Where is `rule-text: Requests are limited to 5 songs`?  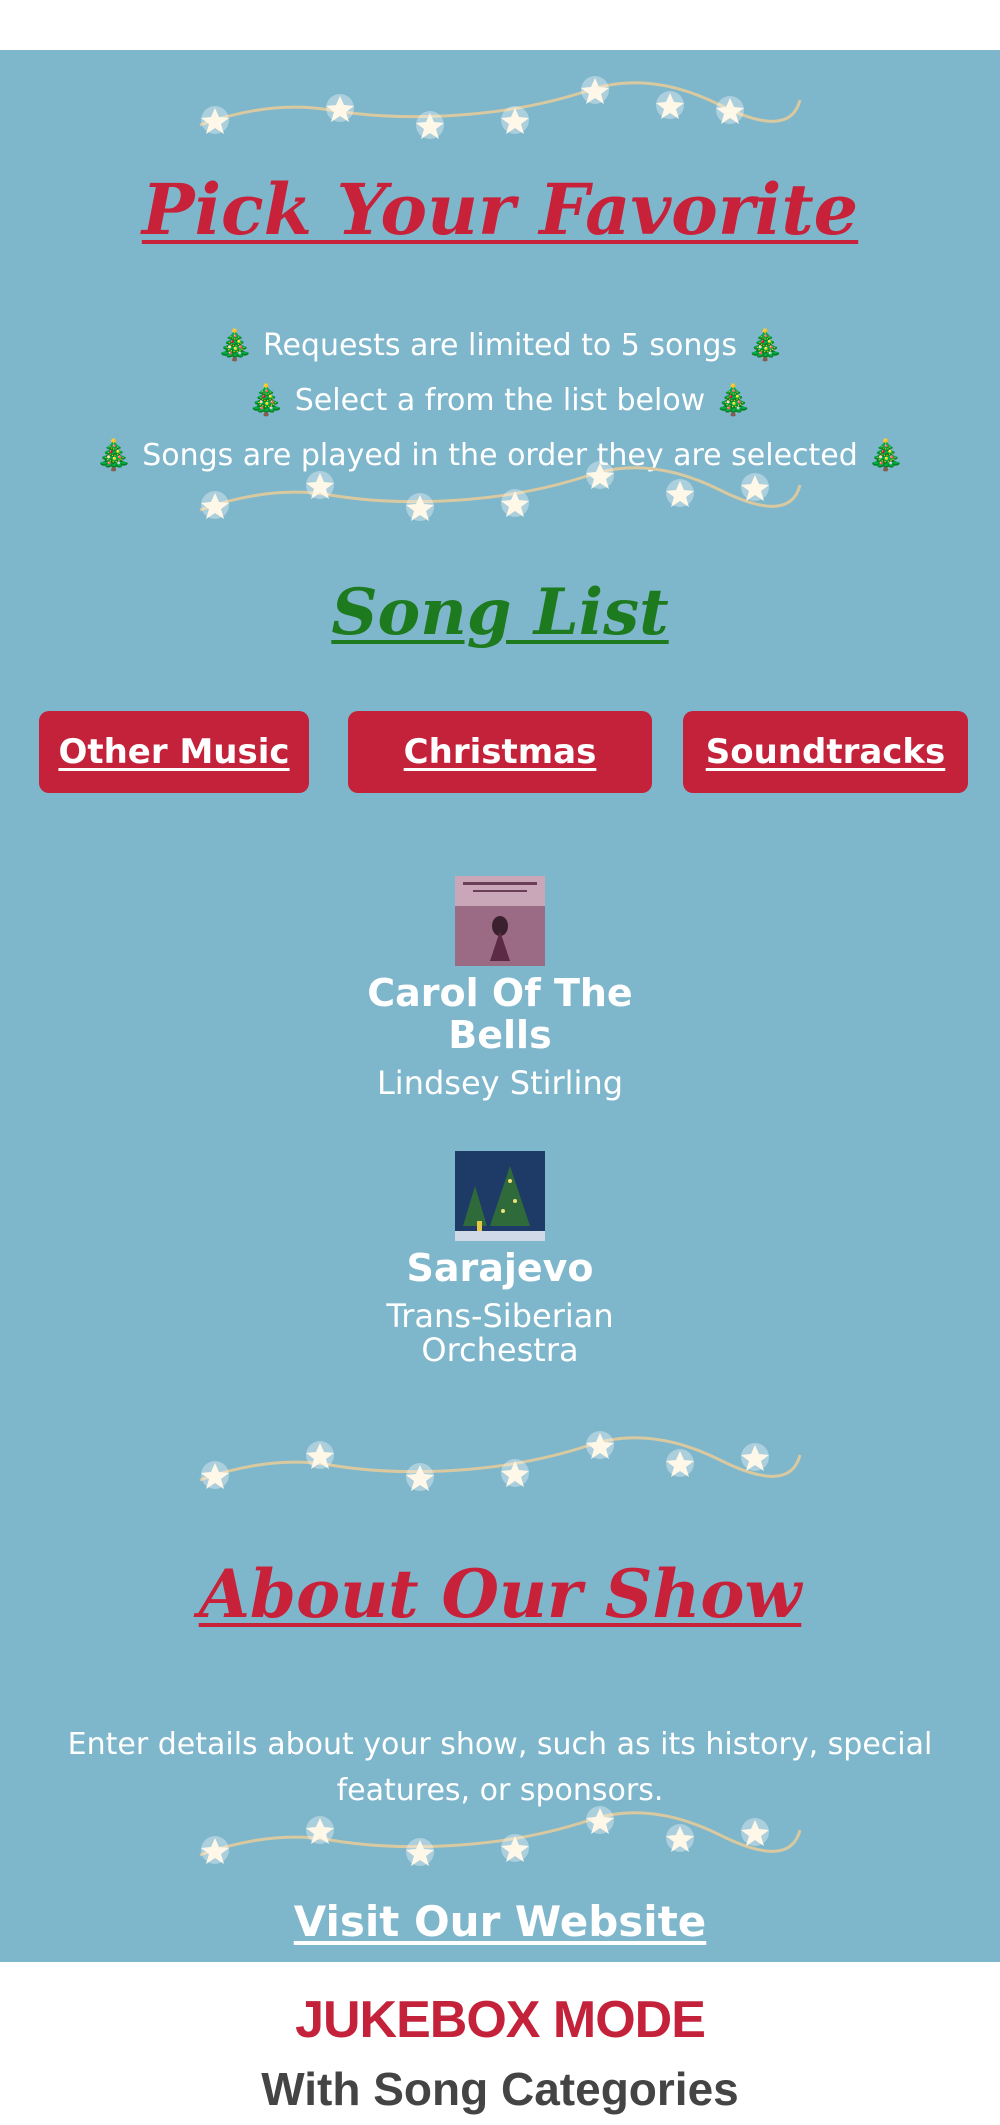 rule-text: Requests are limited to 5 songs is located at coordinates (500, 345).